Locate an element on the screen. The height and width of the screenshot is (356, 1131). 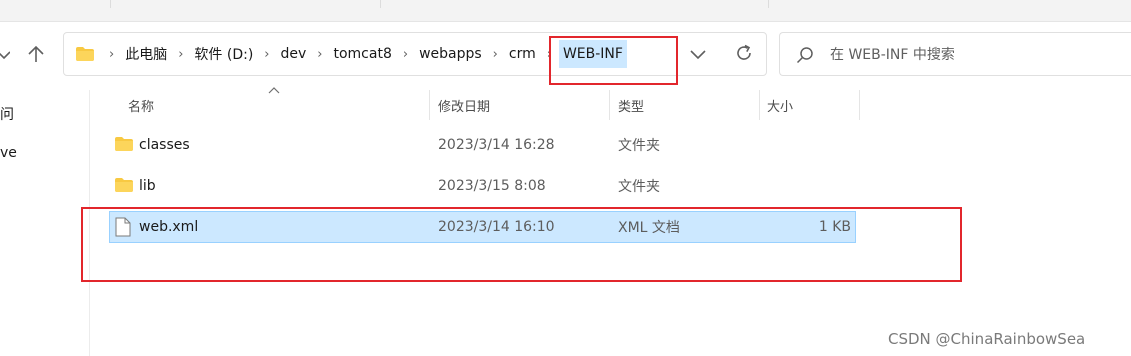
file-name: classes is located at coordinates (164, 145).